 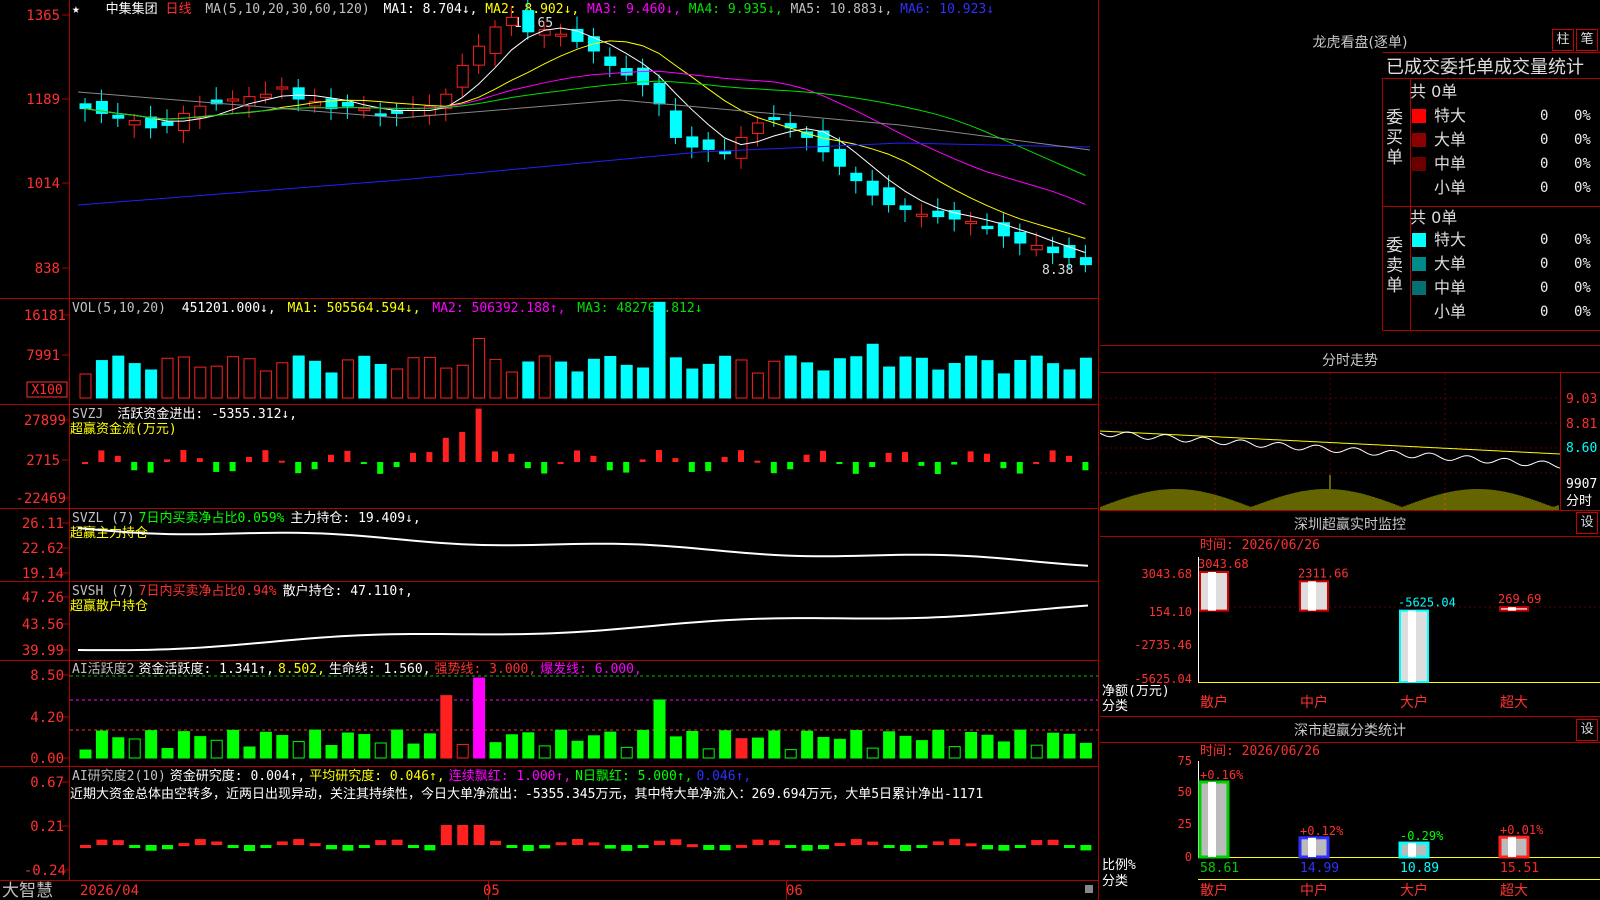 I want to click on bar-view-button: 柱, so click(x=1563, y=40).